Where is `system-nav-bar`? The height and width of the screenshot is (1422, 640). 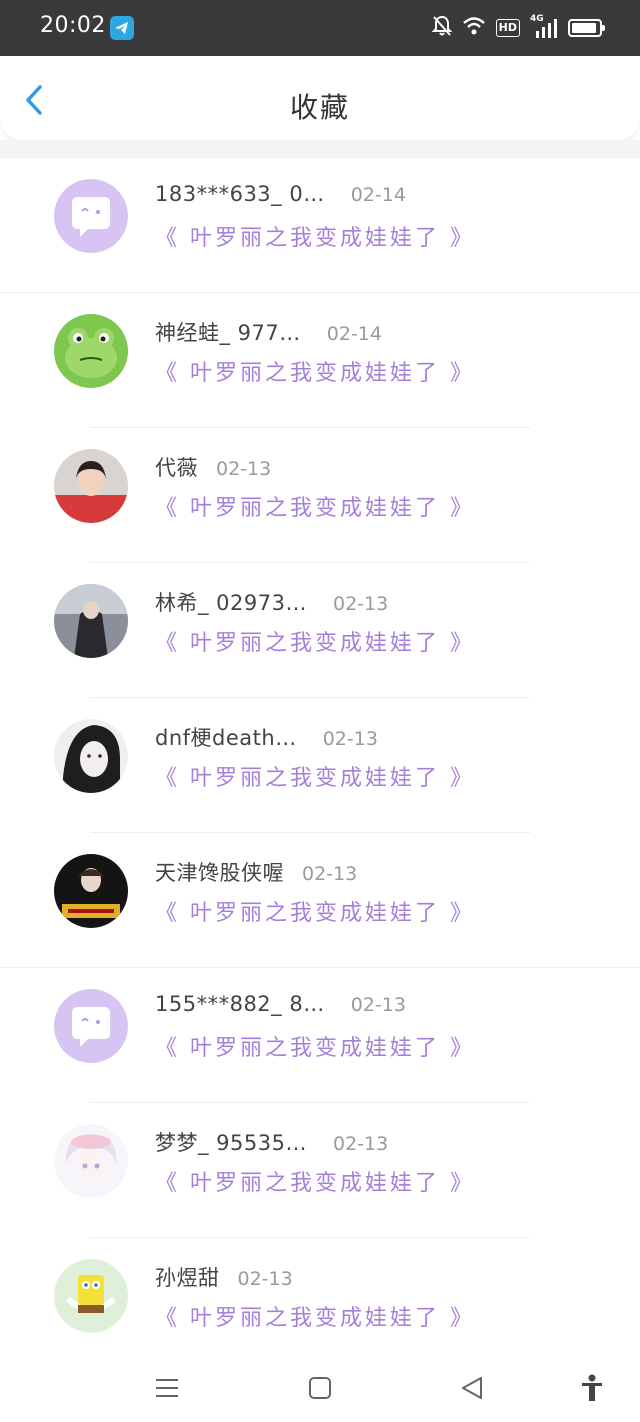
system-nav-bar is located at coordinates (320, 1391).